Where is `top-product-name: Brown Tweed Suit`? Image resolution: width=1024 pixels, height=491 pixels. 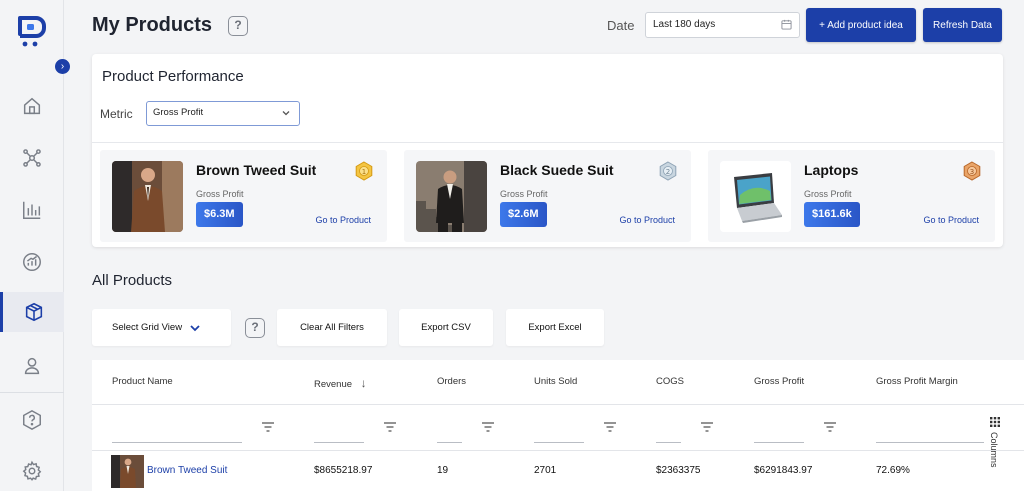 top-product-name: Brown Tweed Suit is located at coordinates (256, 170).